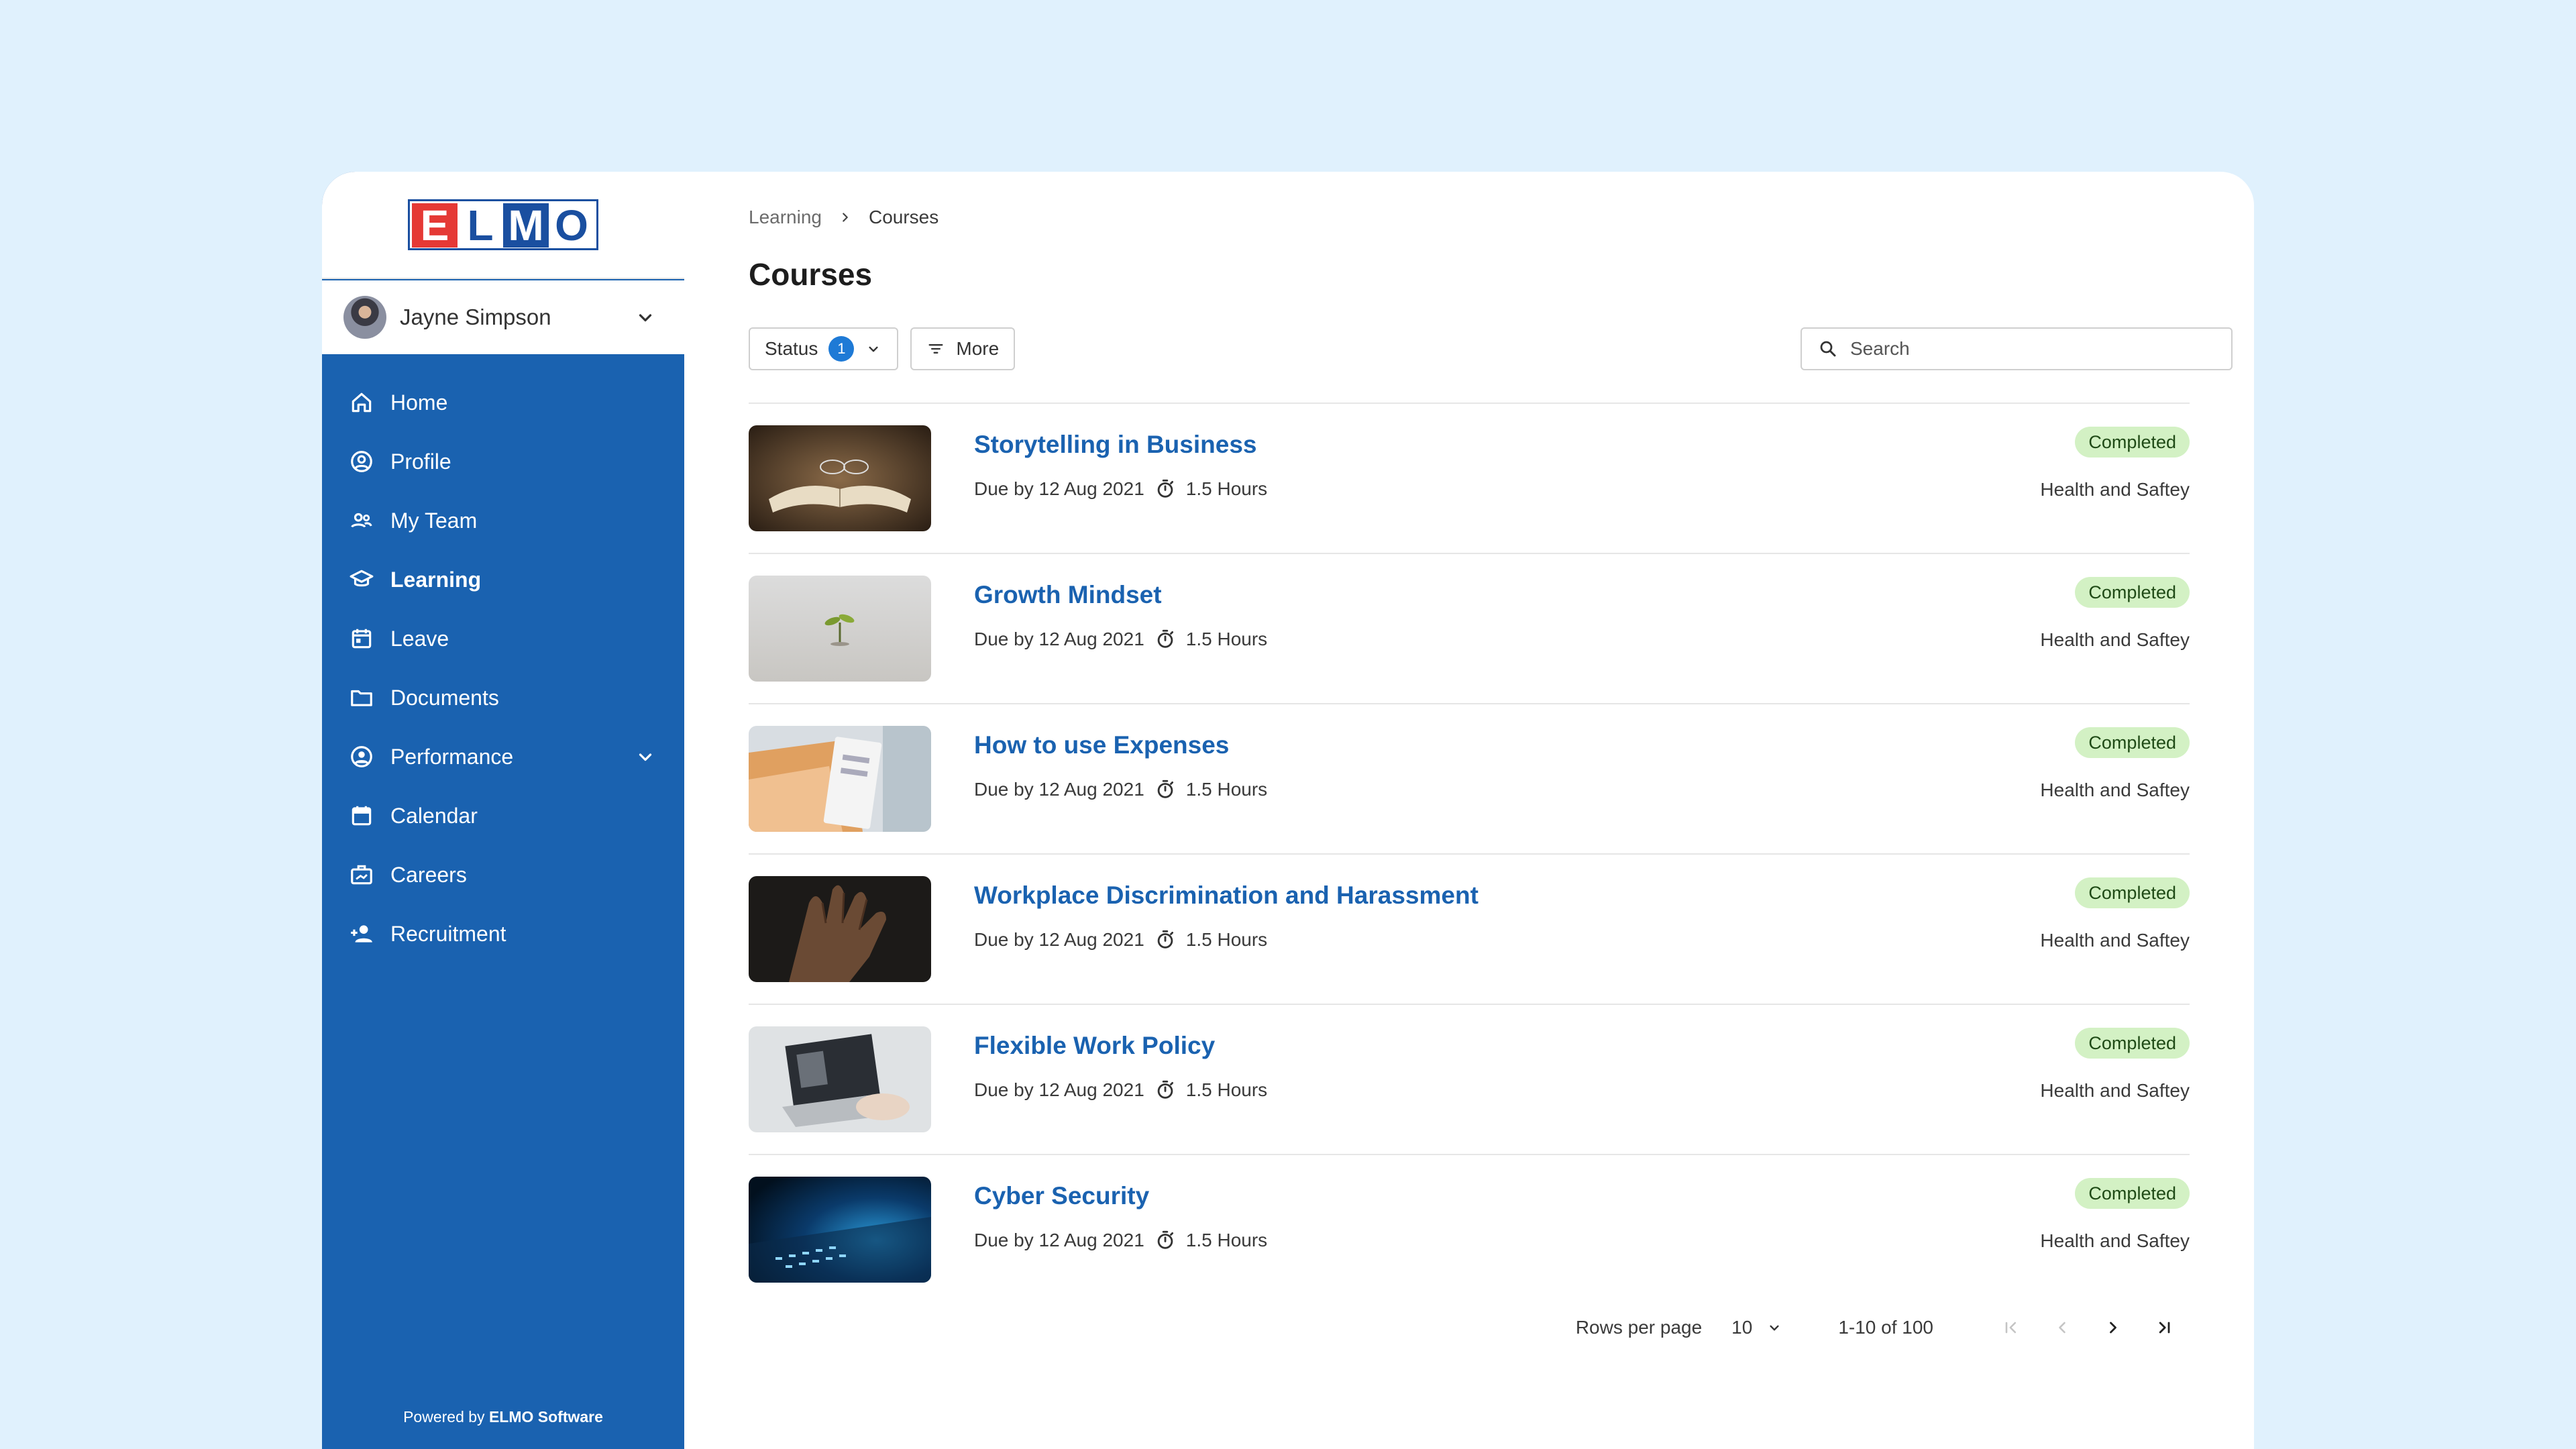 Image resolution: width=2576 pixels, height=1449 pixels. What do you see at coordinates (362, 402) in the screenshot?
I see `home-icon` at bounding box center [362, 402].